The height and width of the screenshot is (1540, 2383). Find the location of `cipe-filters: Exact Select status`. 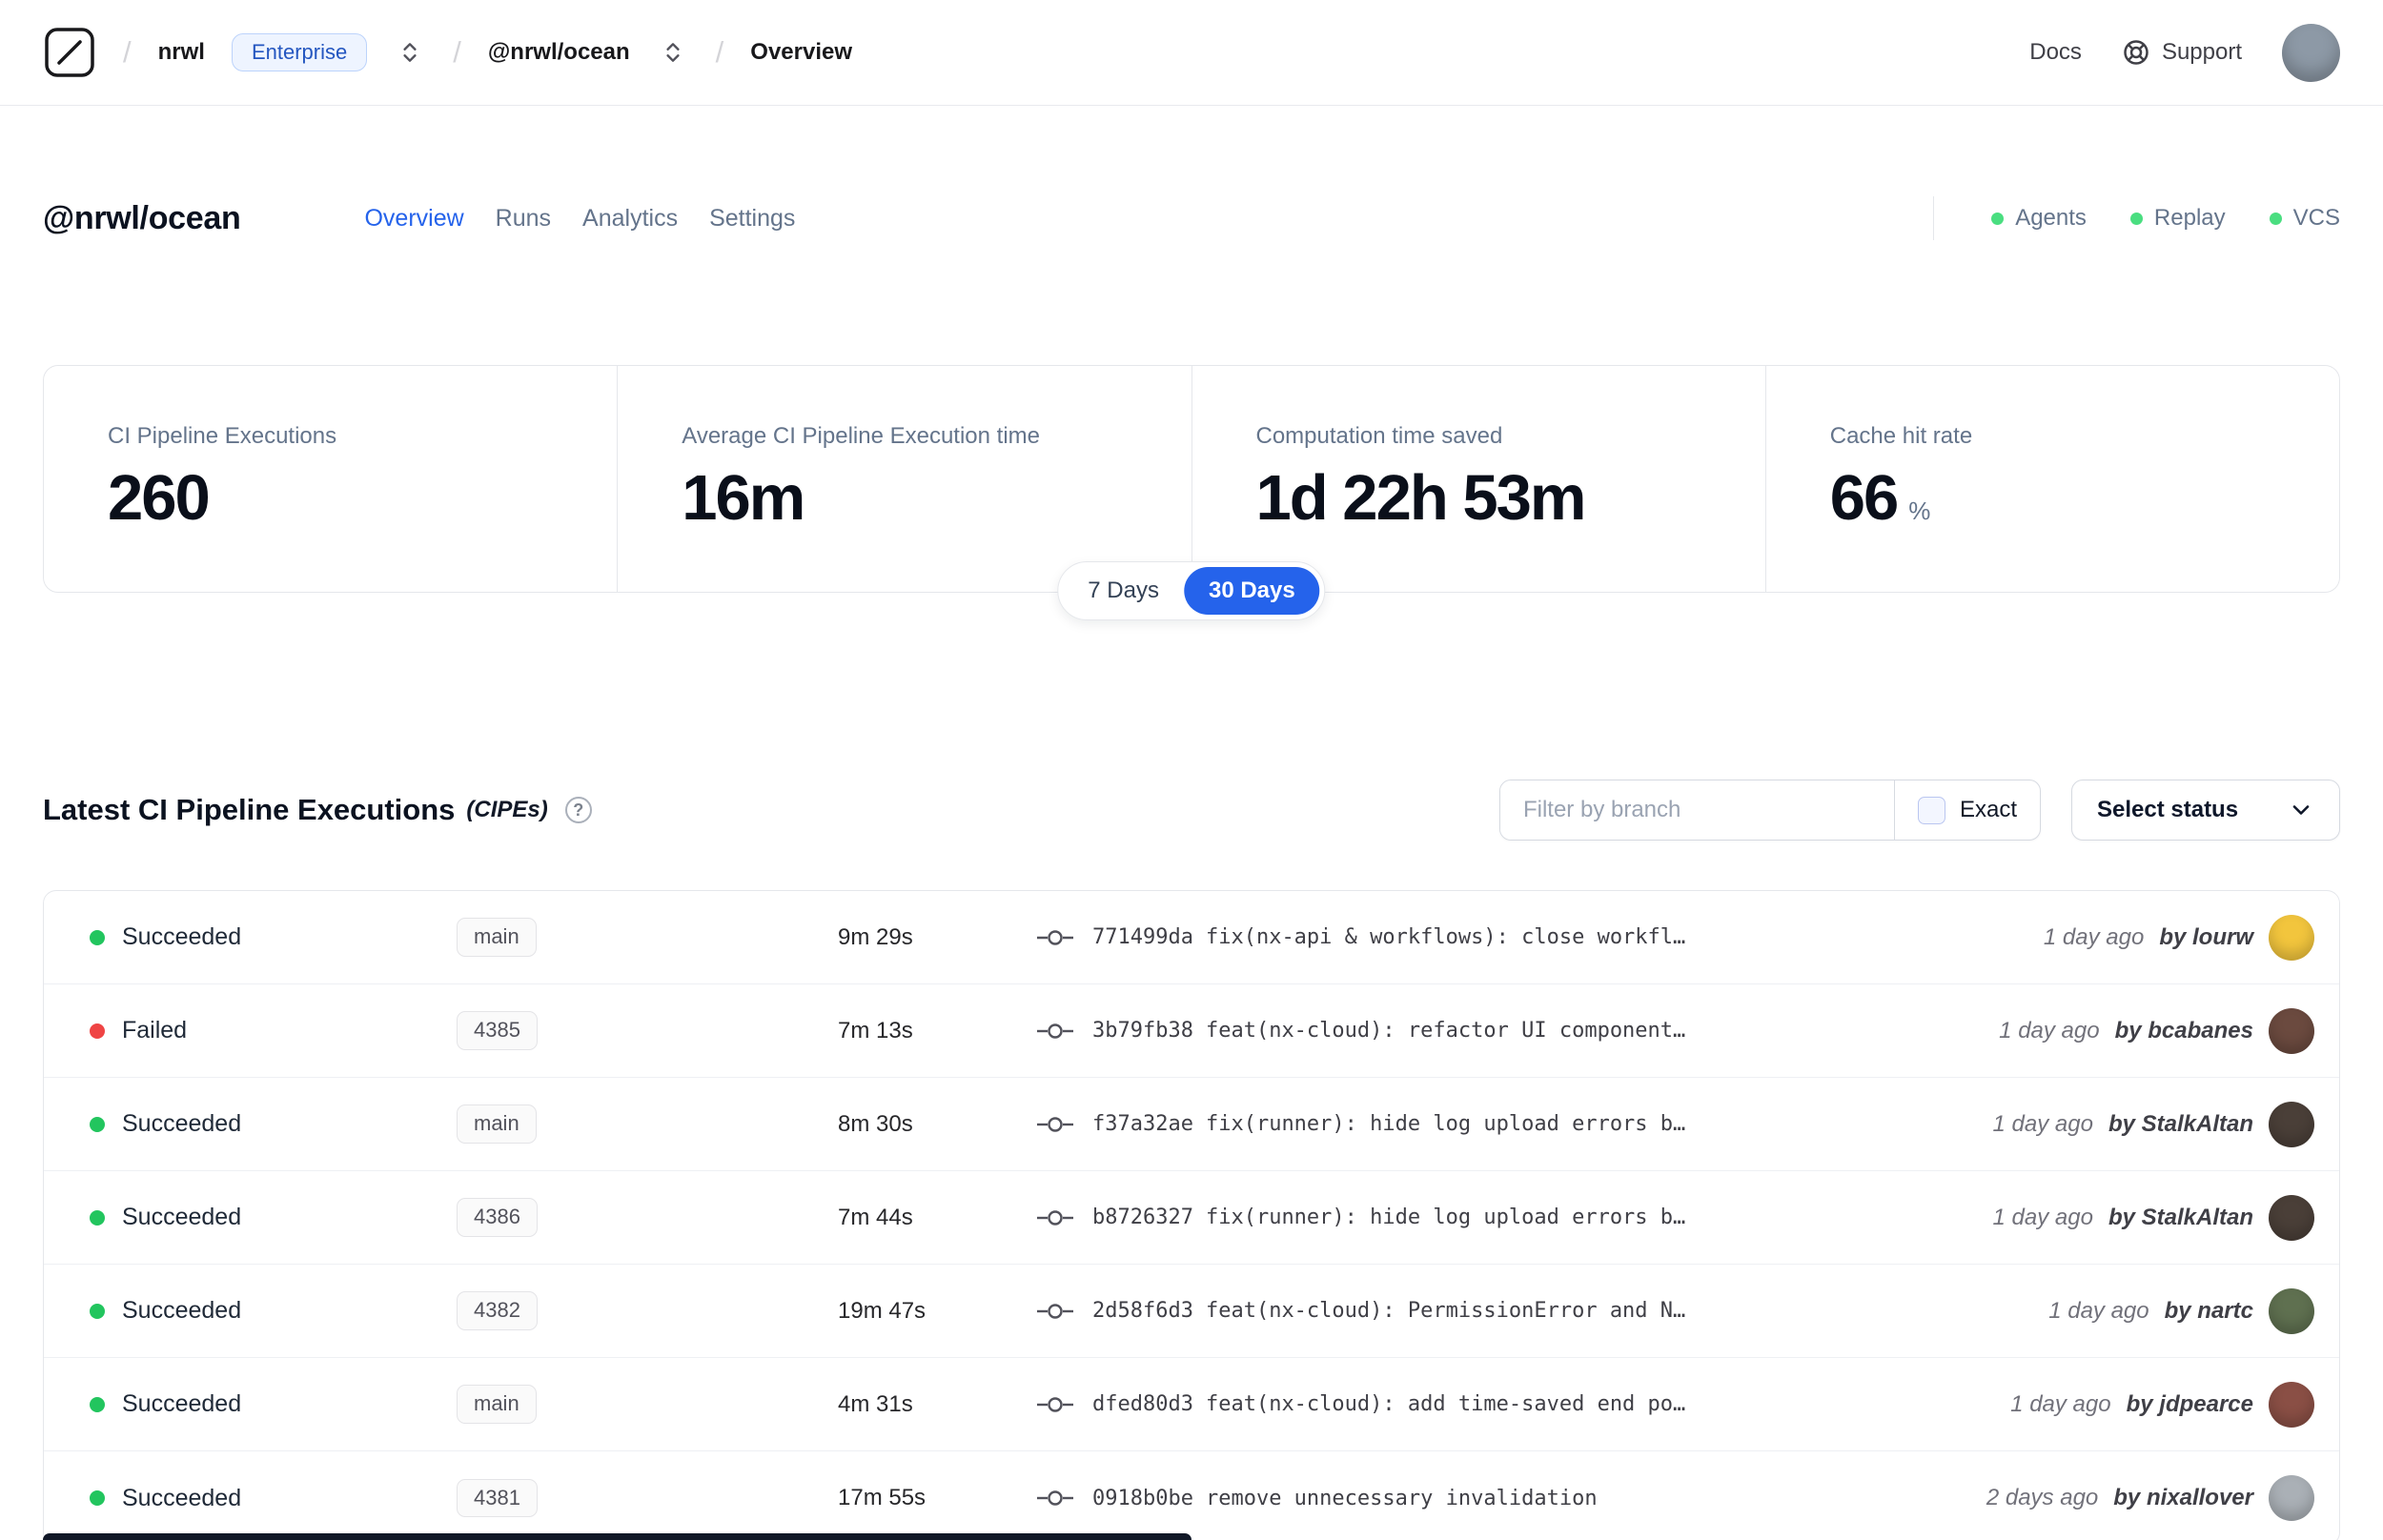

cipe-filters: Exact Select status is located at coordinates (1919, 810).